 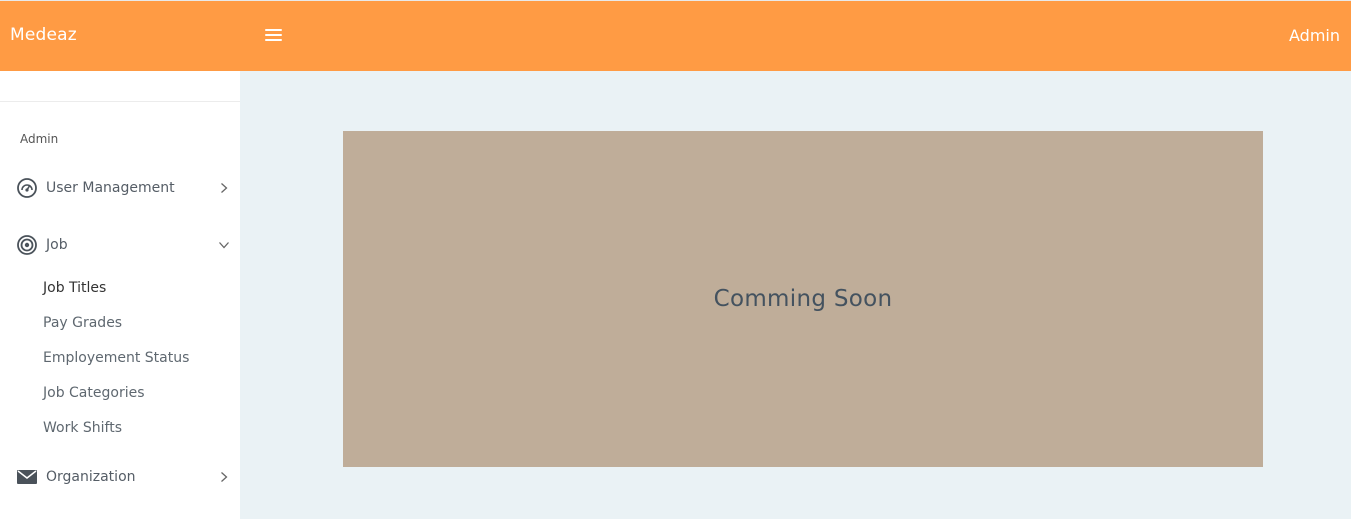 I want to click on brand-logo: Medeaz, so click(x=43, y=35).